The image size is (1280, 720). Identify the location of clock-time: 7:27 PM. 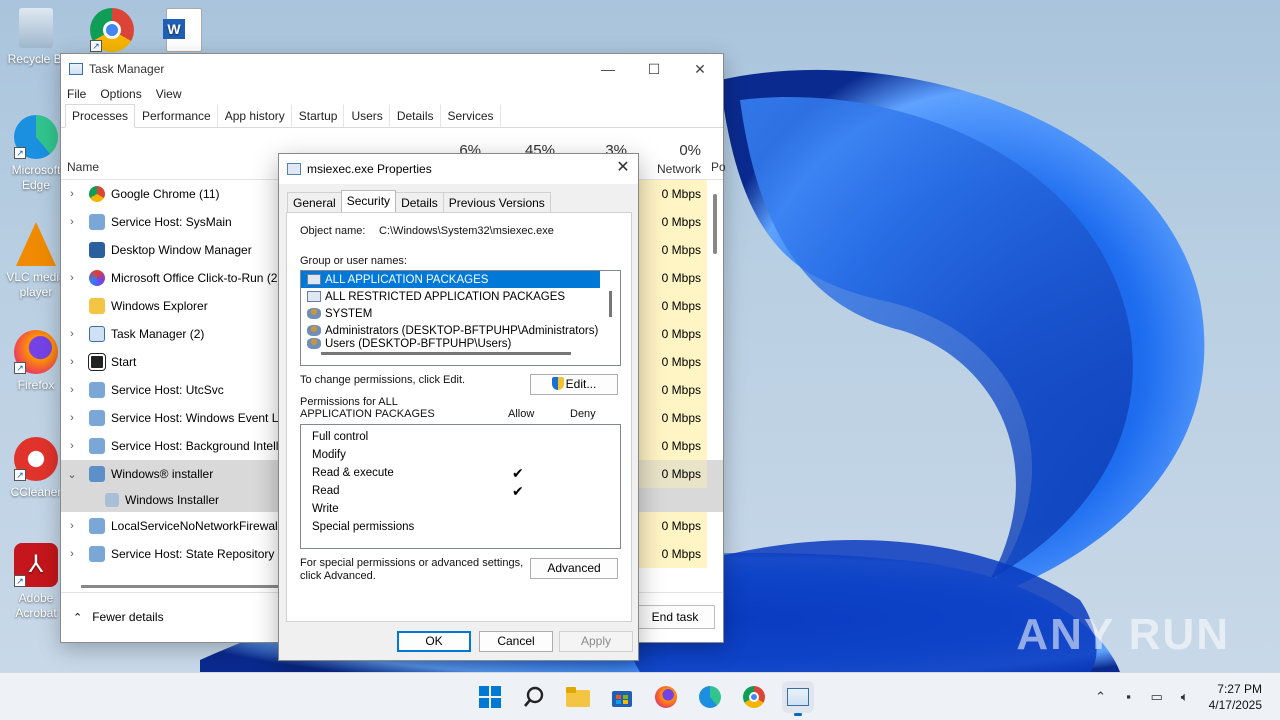
(1239, 689).